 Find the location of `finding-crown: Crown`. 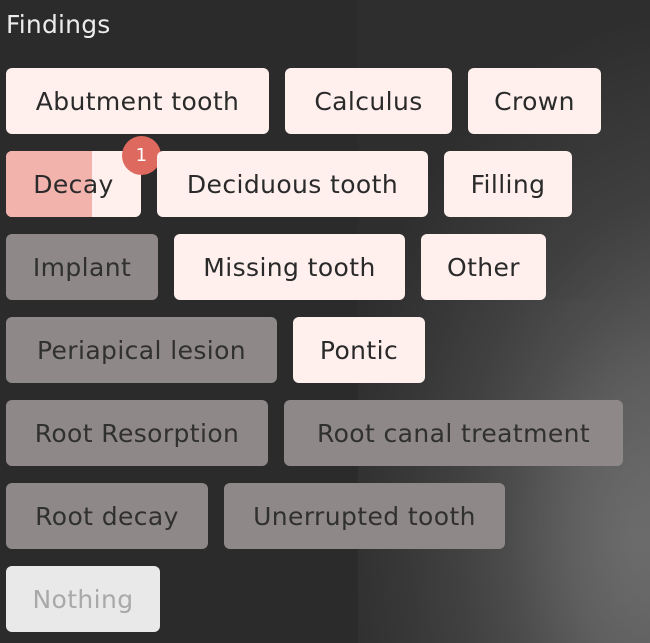

finding-crown: Crown is located at coordinates (534, 101).